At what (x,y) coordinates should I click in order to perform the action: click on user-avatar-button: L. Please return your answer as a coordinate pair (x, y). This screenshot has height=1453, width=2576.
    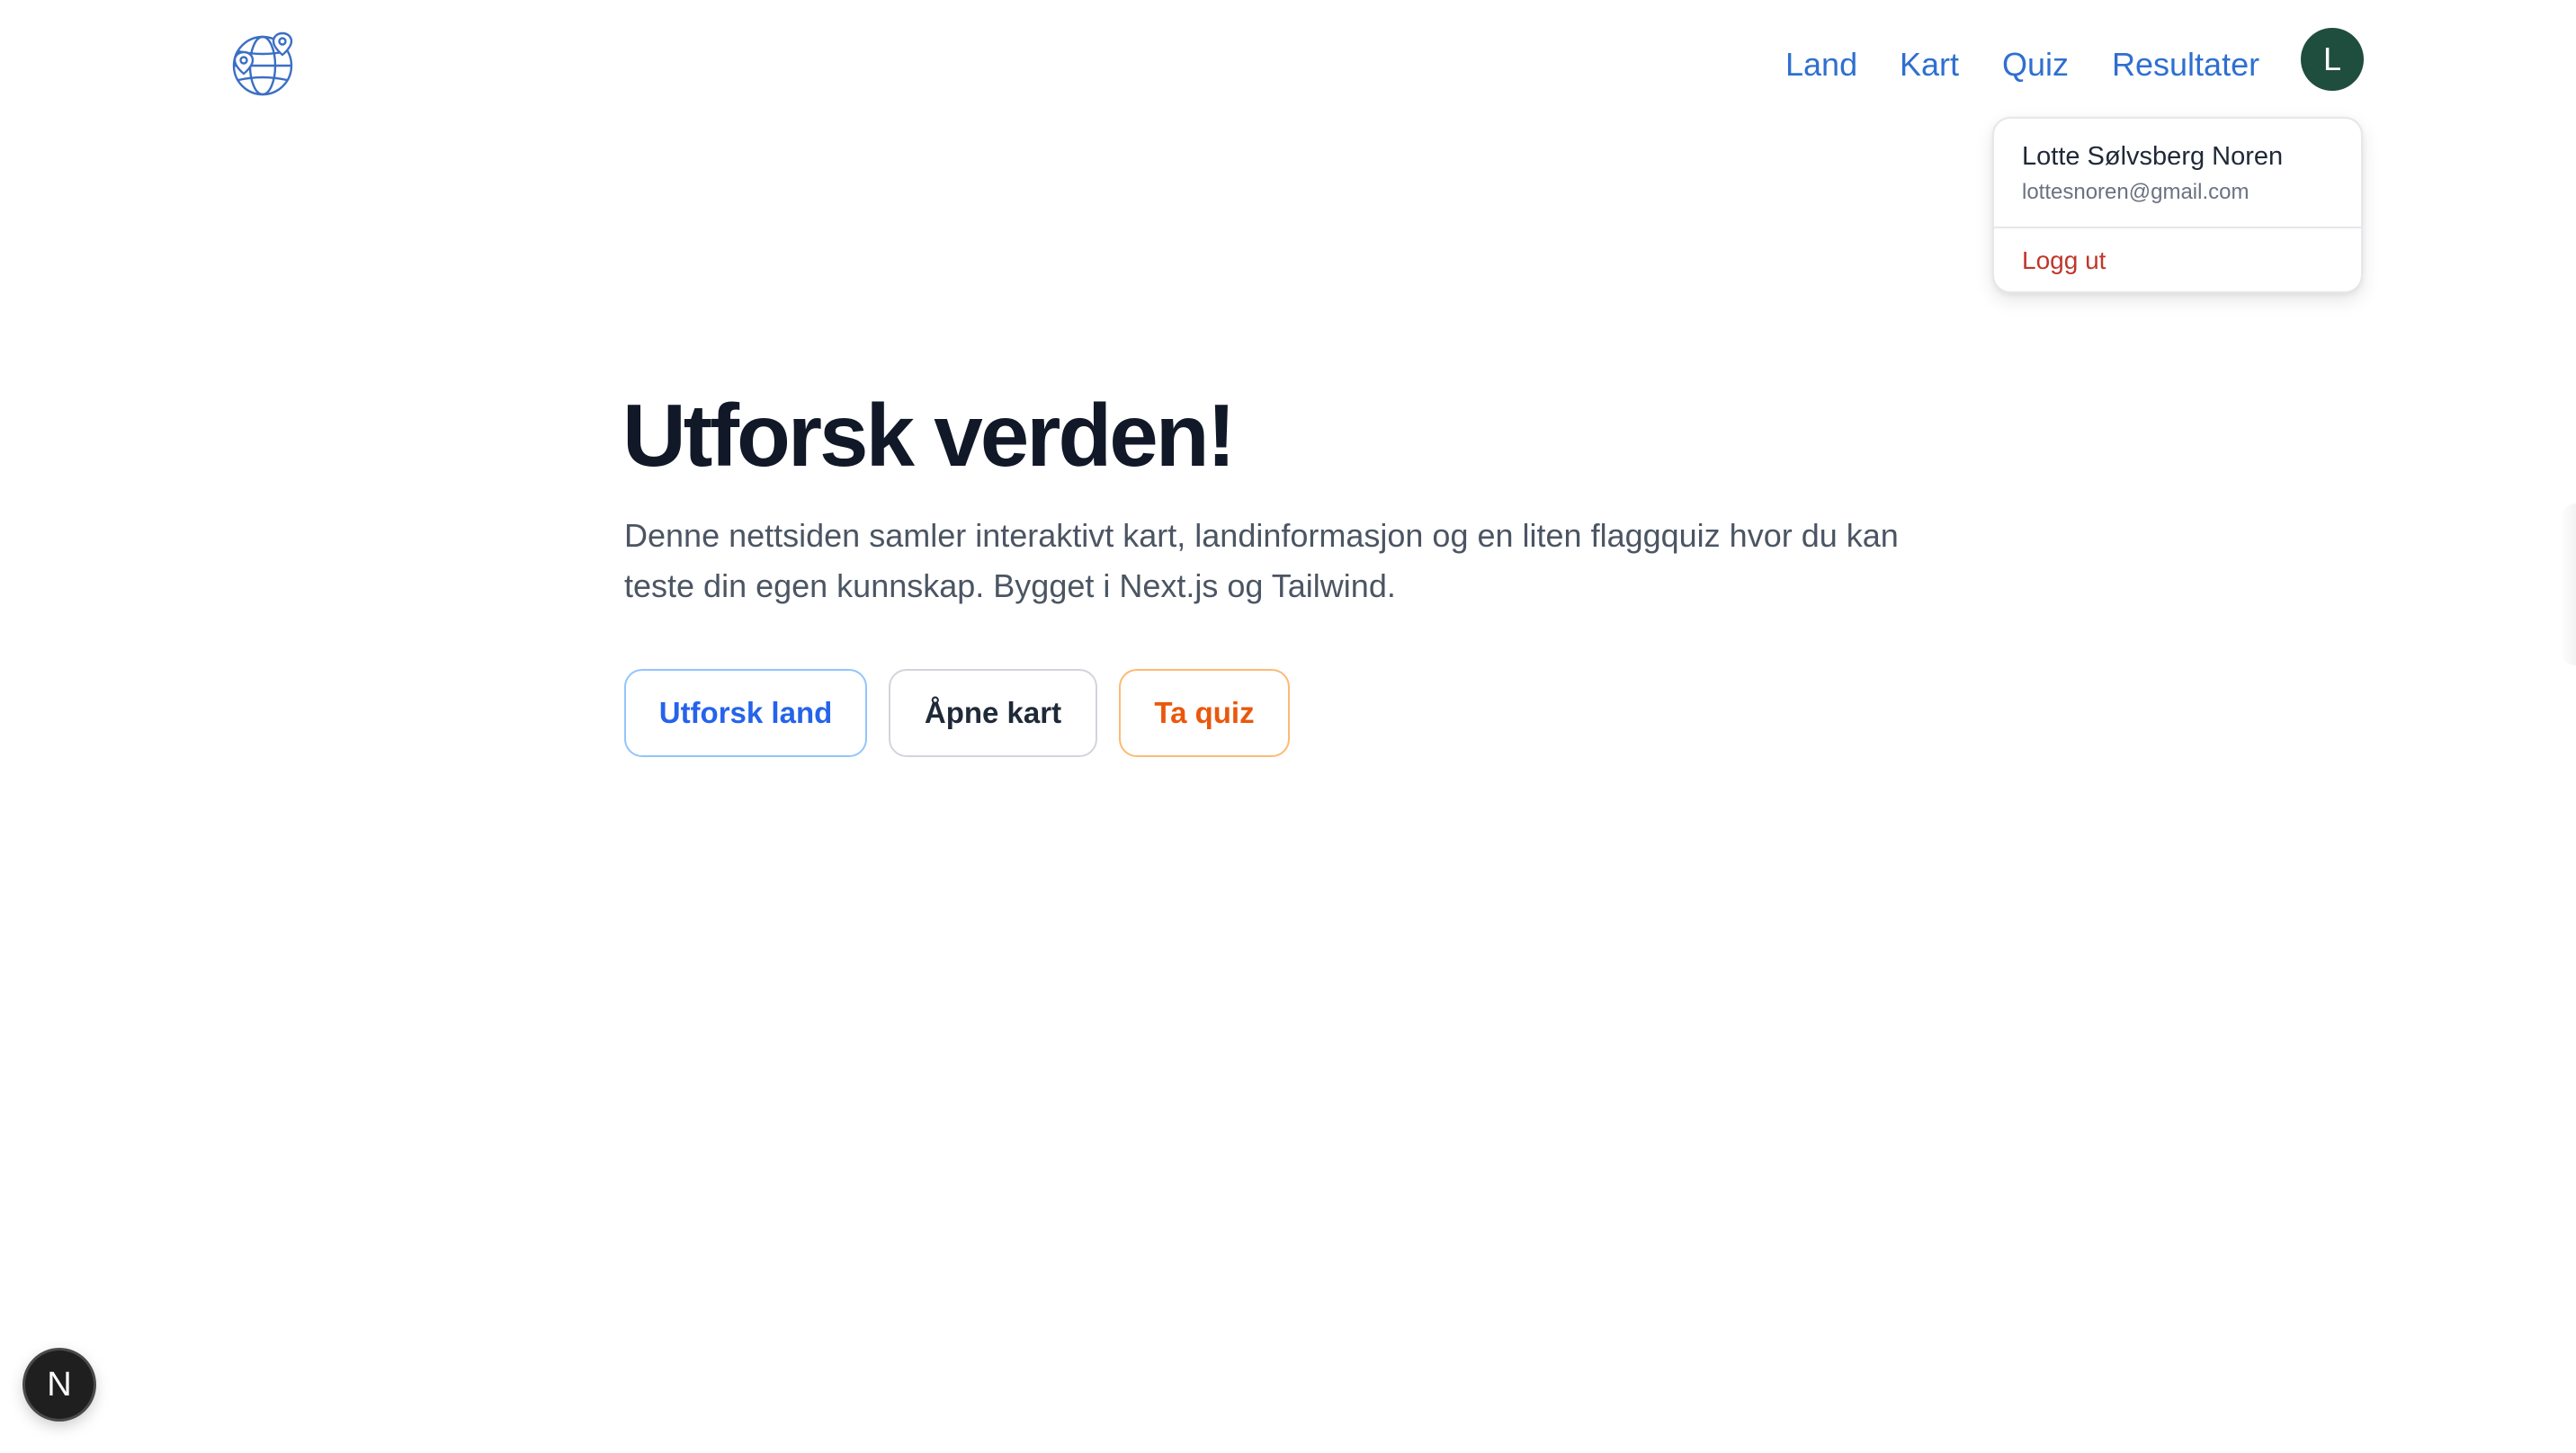
    Looking at the image, I should click on (2332, 59).